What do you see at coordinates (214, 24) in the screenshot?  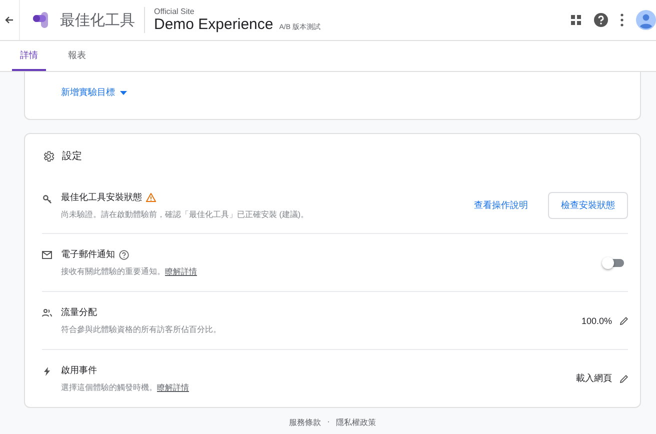 I see `experience-title: Demo Experience` at bounding box center [214, 24].